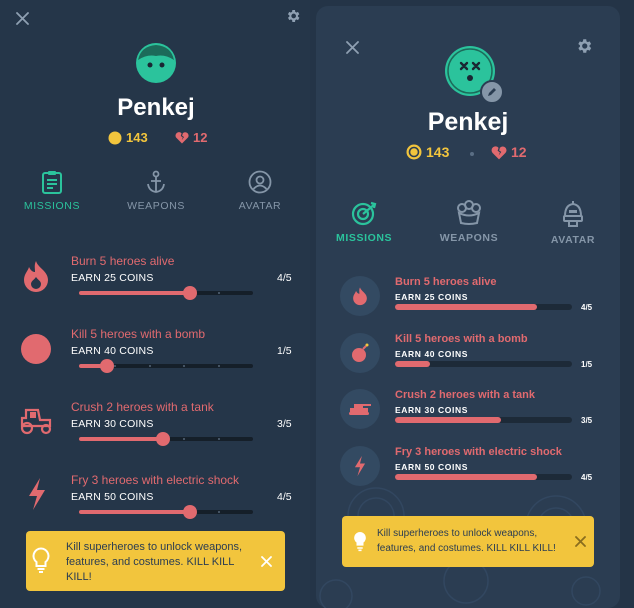  I want to click on target-icon, so click(364, 213).